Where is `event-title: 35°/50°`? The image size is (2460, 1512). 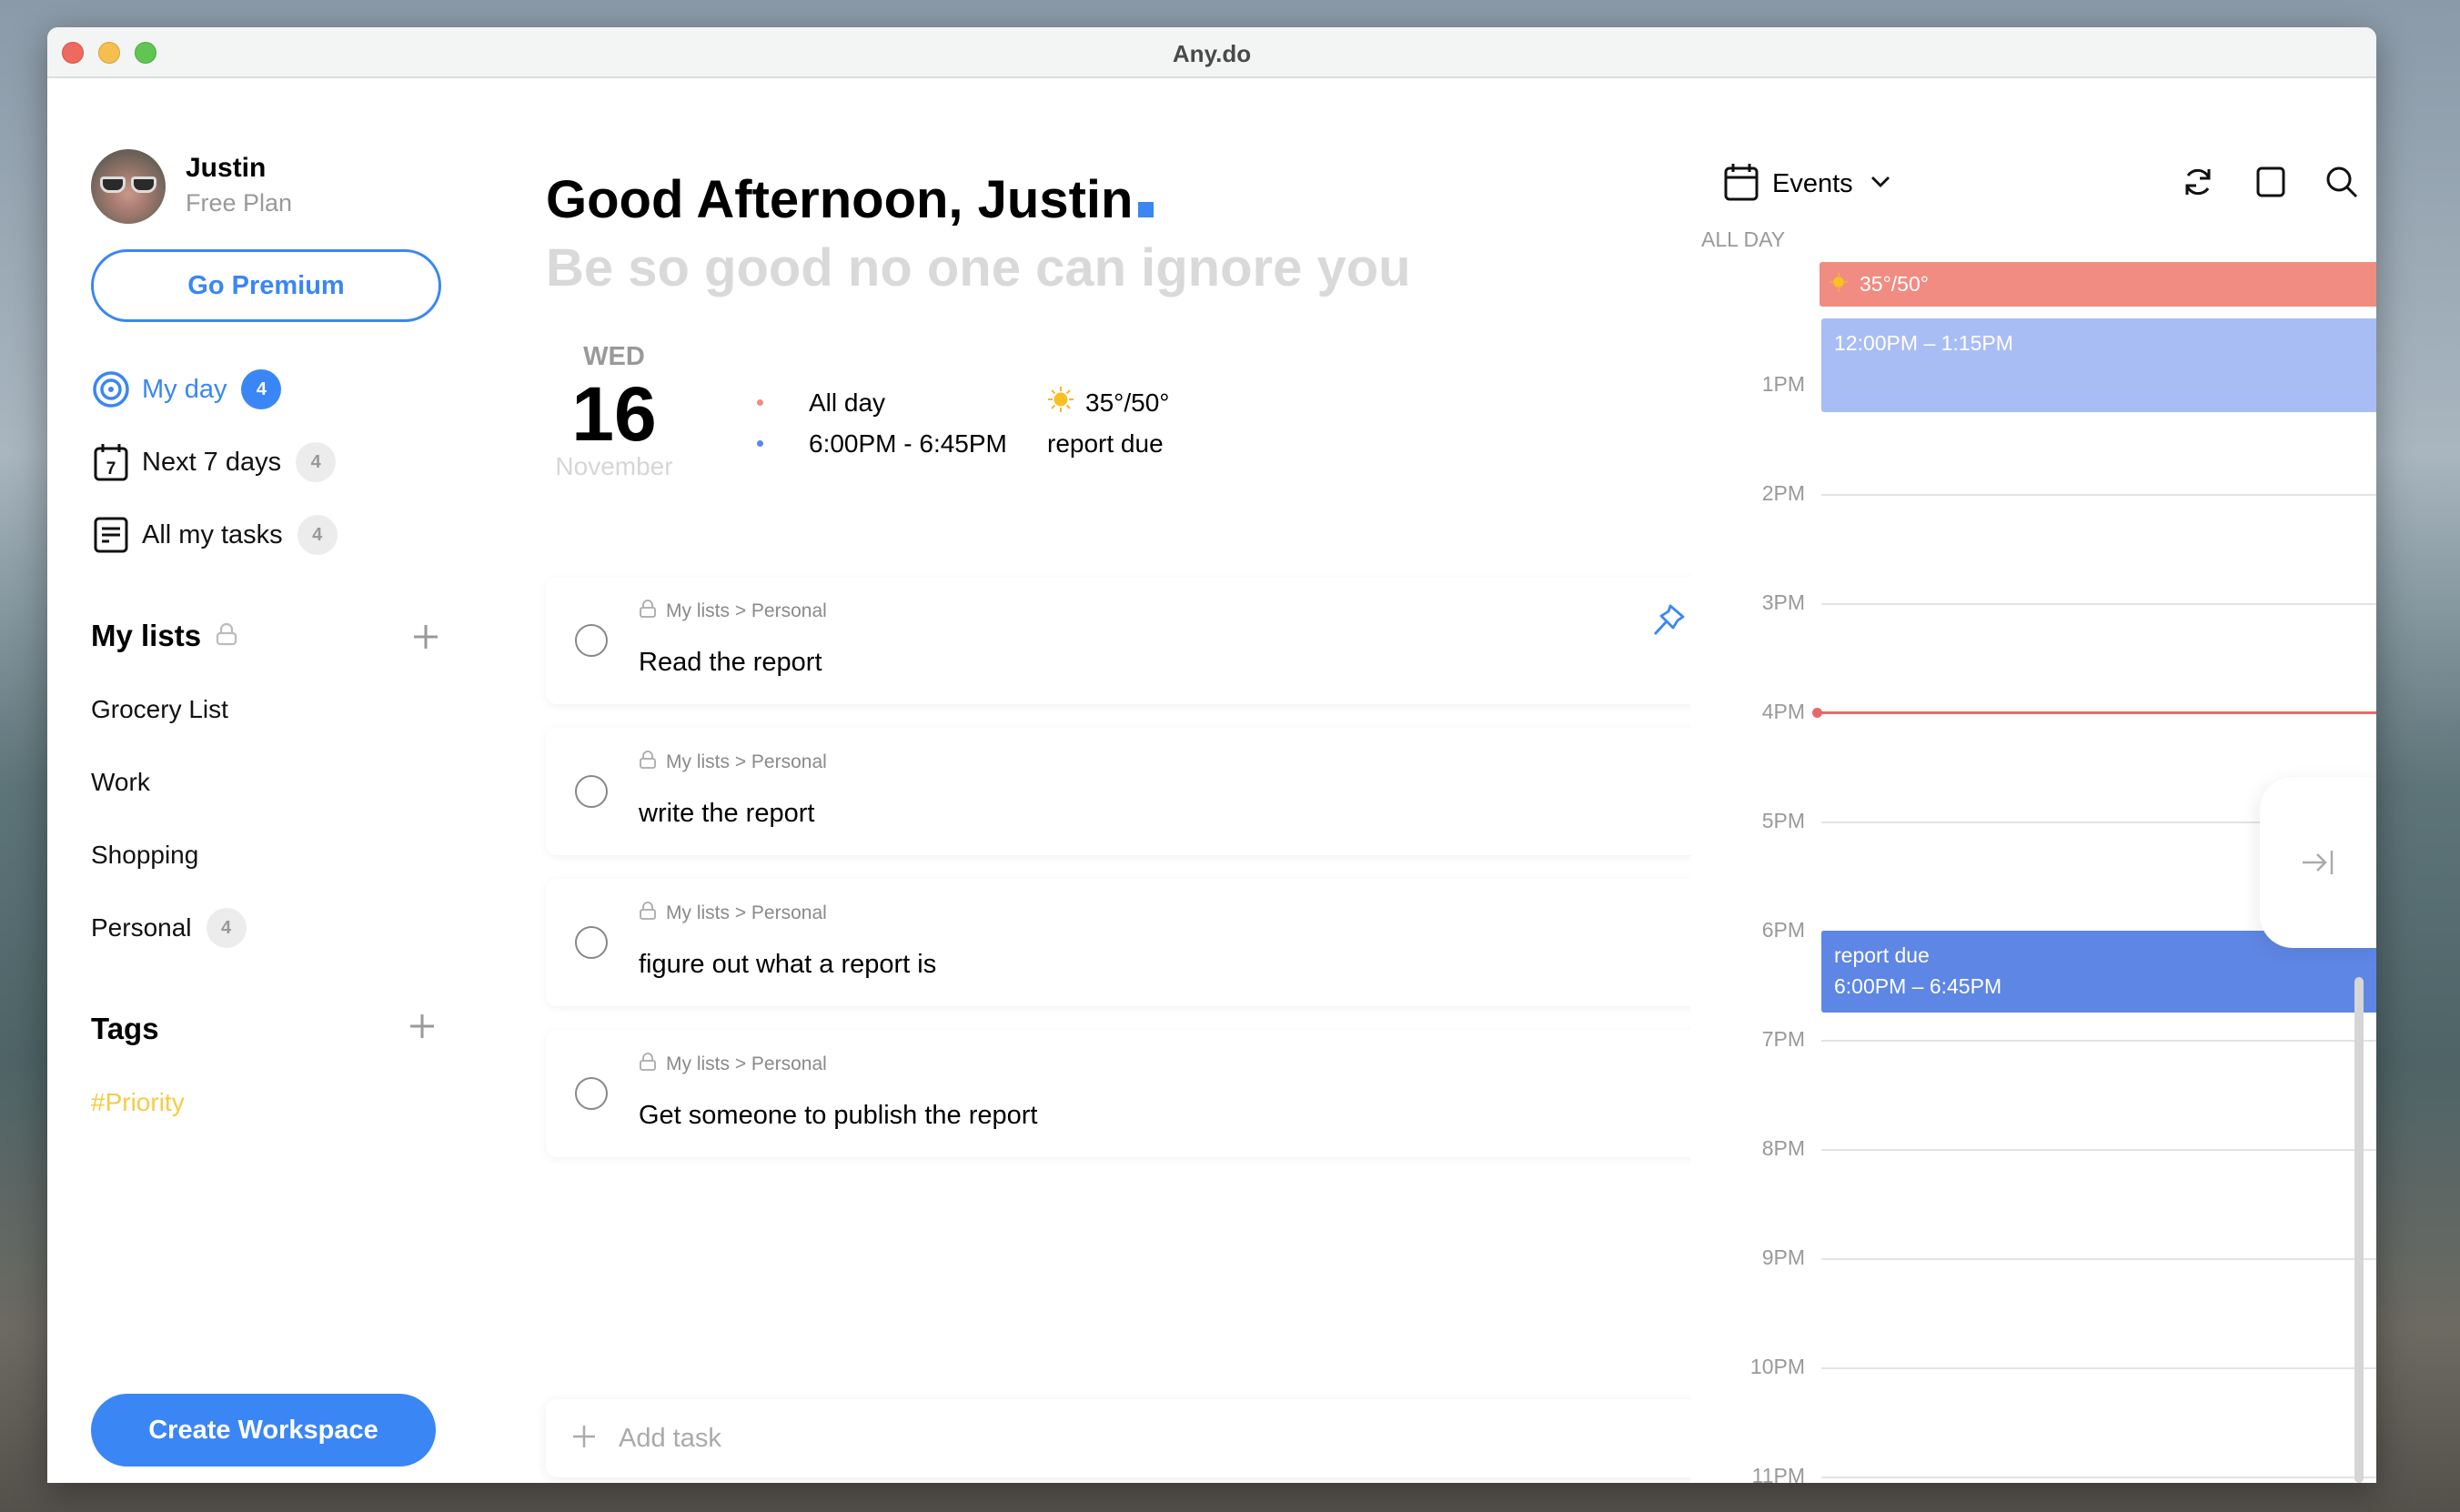
event-title: 35°/50° is located at coordinates (1127, 403).